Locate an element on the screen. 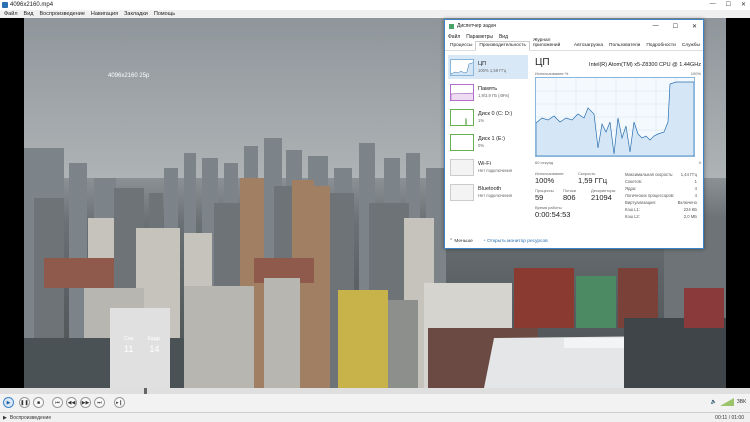 This screenshot has height=422, width=750. task-manager-title: Диспетчер задач is located at coordinates (477, 26).